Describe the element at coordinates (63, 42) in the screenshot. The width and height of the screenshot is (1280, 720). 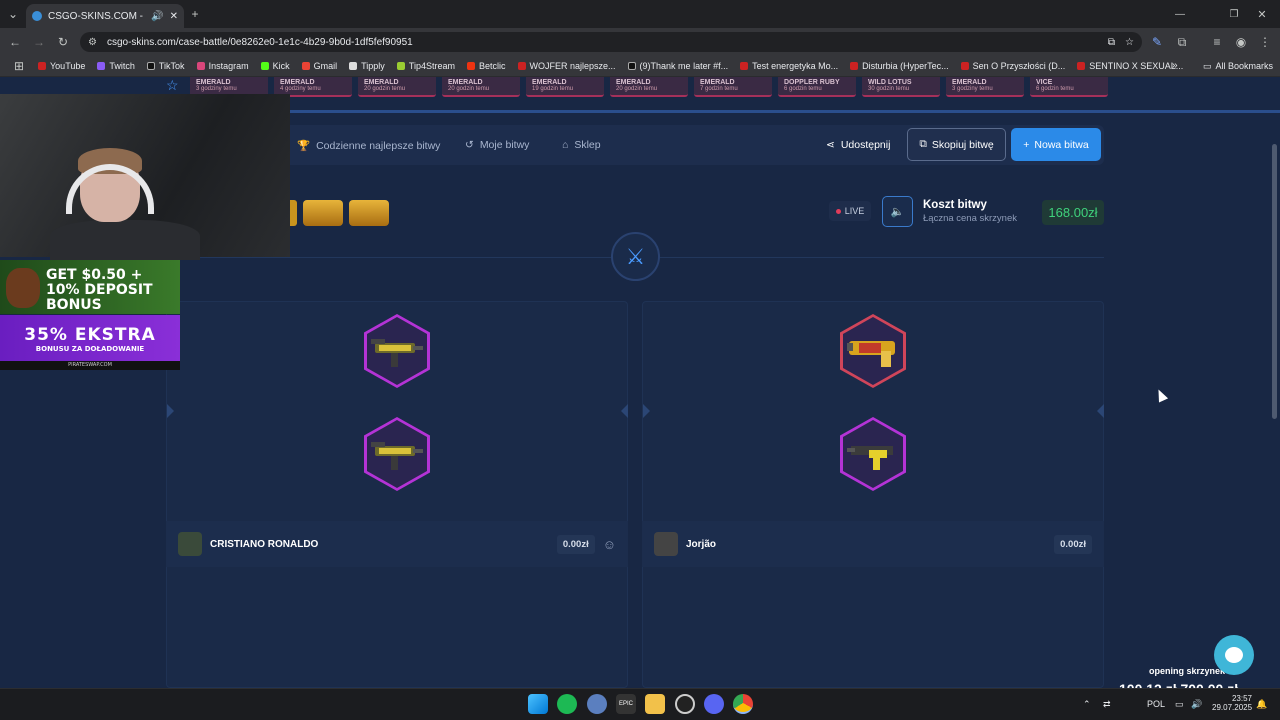
I see `reload-icon: ↻` at that location.